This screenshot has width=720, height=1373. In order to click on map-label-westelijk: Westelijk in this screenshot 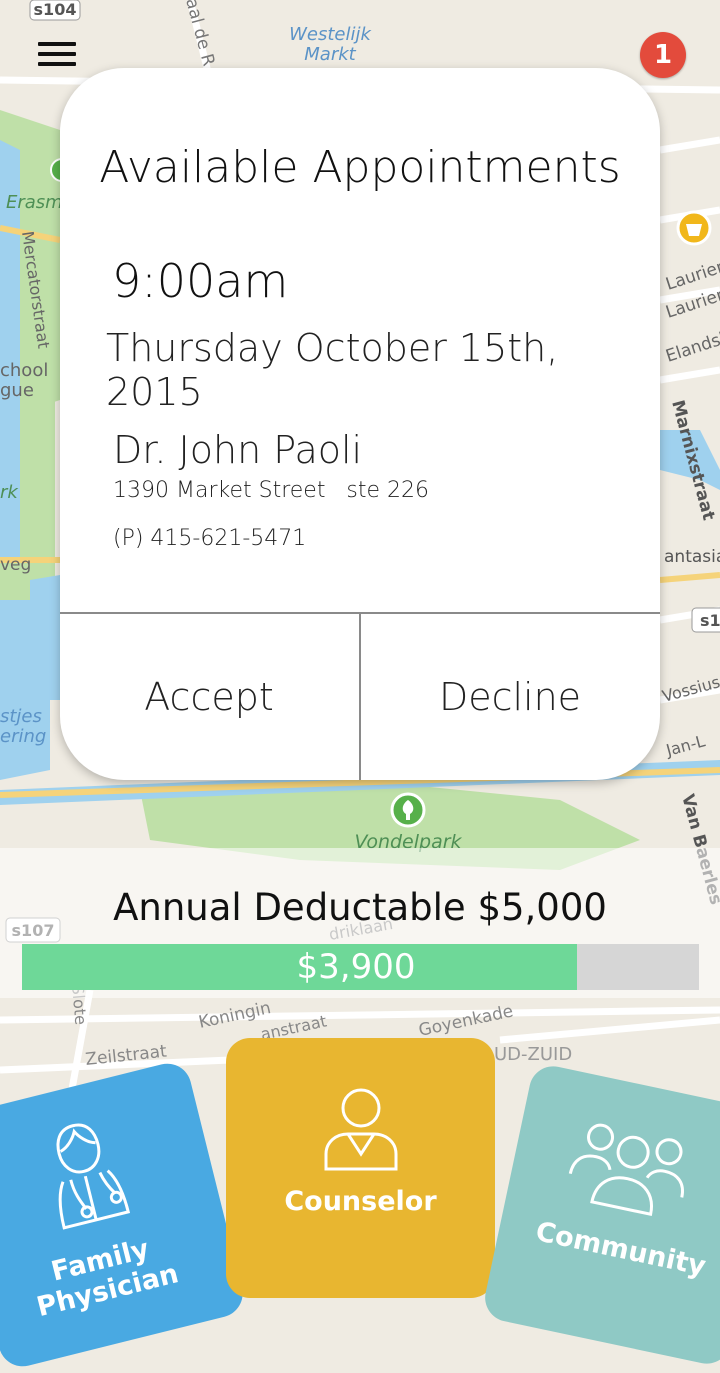, I will do `click(330, 34)`.